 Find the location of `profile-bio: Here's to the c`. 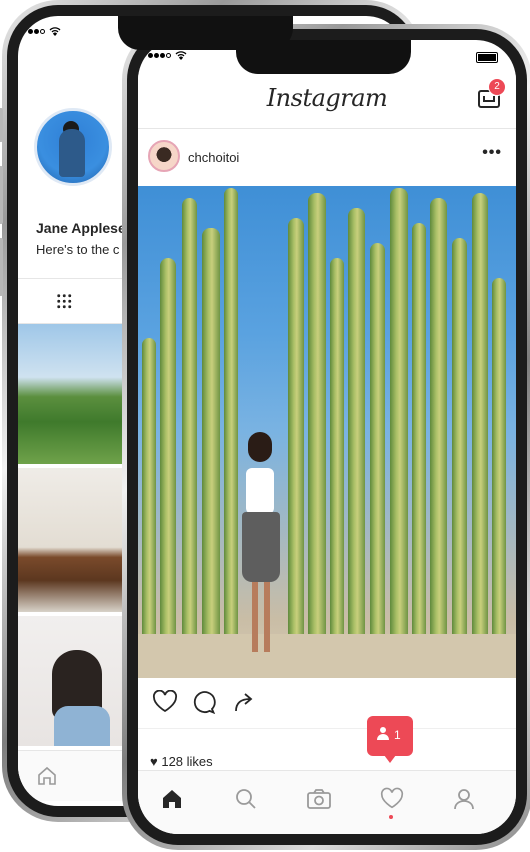

profile-bio: Here's to the c is located at coordinates (78, 249).